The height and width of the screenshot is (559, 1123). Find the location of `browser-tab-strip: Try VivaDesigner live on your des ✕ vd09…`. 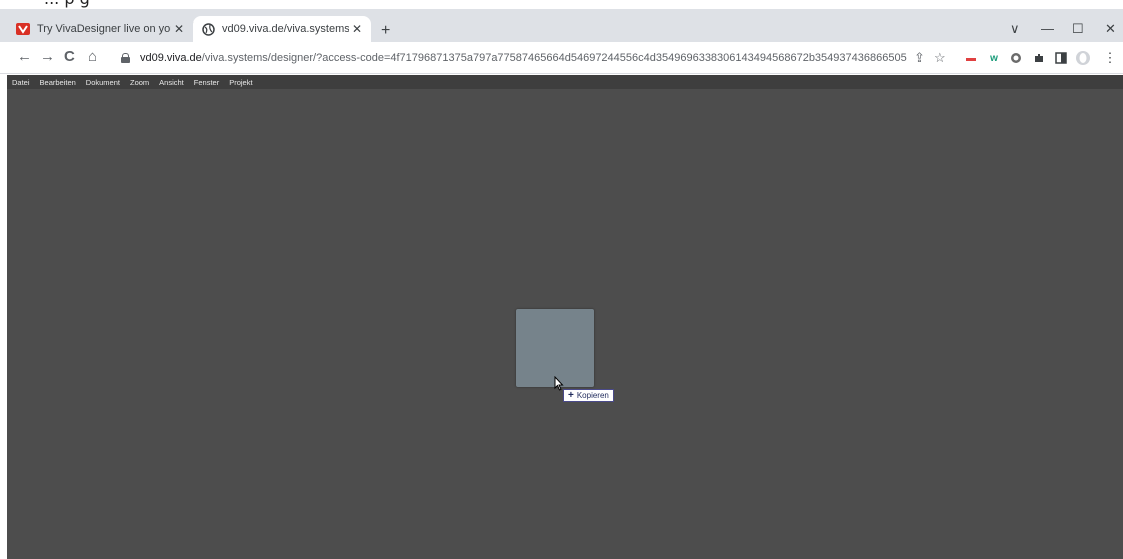

browser-tab-strip: Try VivaDesigner live on your des ✕ vd09… is located at coordinates (561, 25).